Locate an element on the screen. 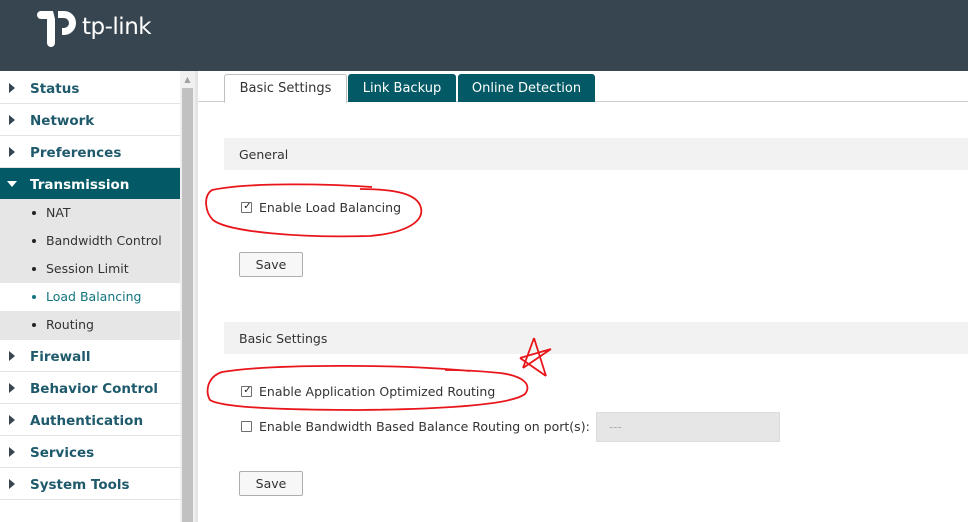  sidebar-subitem-routing: Routing is located at coordinates (90, 325).